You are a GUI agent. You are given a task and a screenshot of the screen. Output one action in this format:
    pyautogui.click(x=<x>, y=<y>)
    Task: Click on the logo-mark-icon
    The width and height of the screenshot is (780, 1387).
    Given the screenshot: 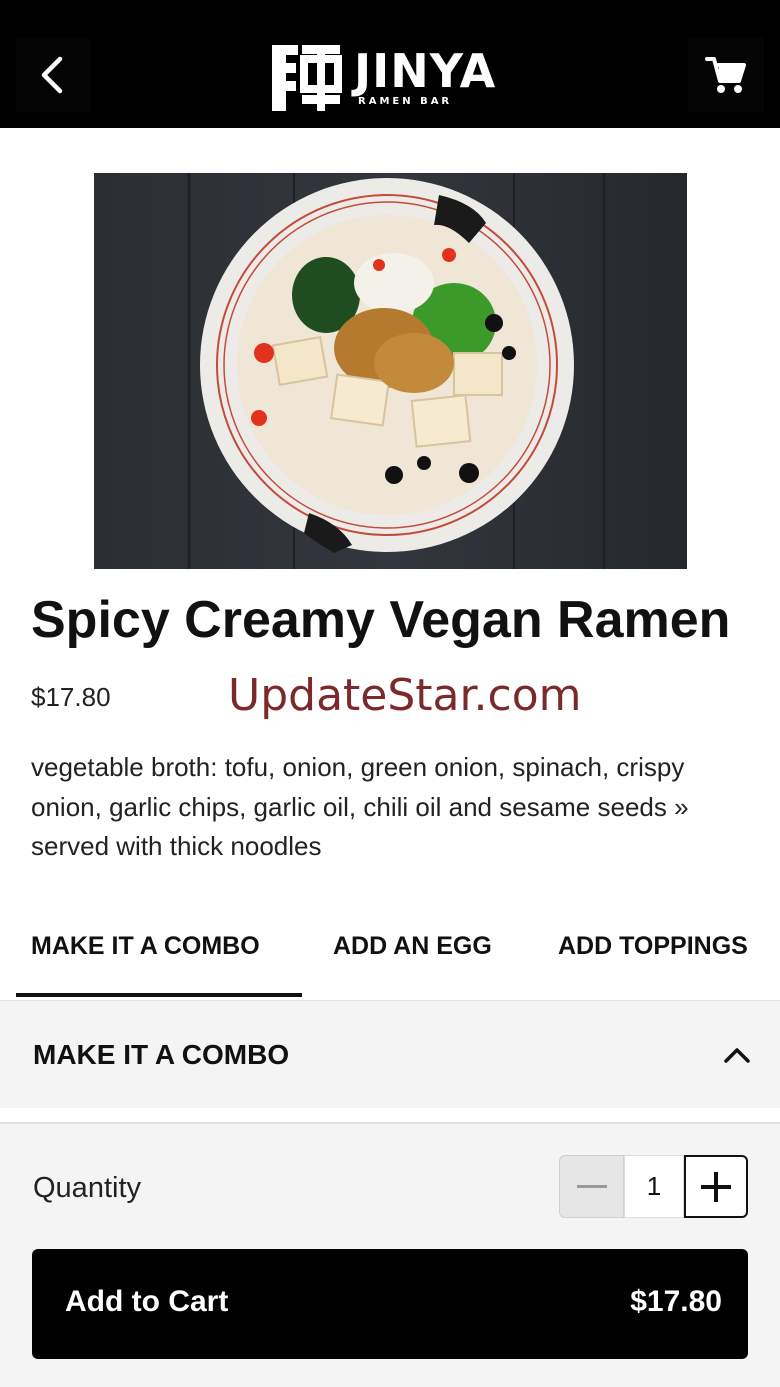 What is the action you would take?
    pyautogui.click(x=307, y=78)
    